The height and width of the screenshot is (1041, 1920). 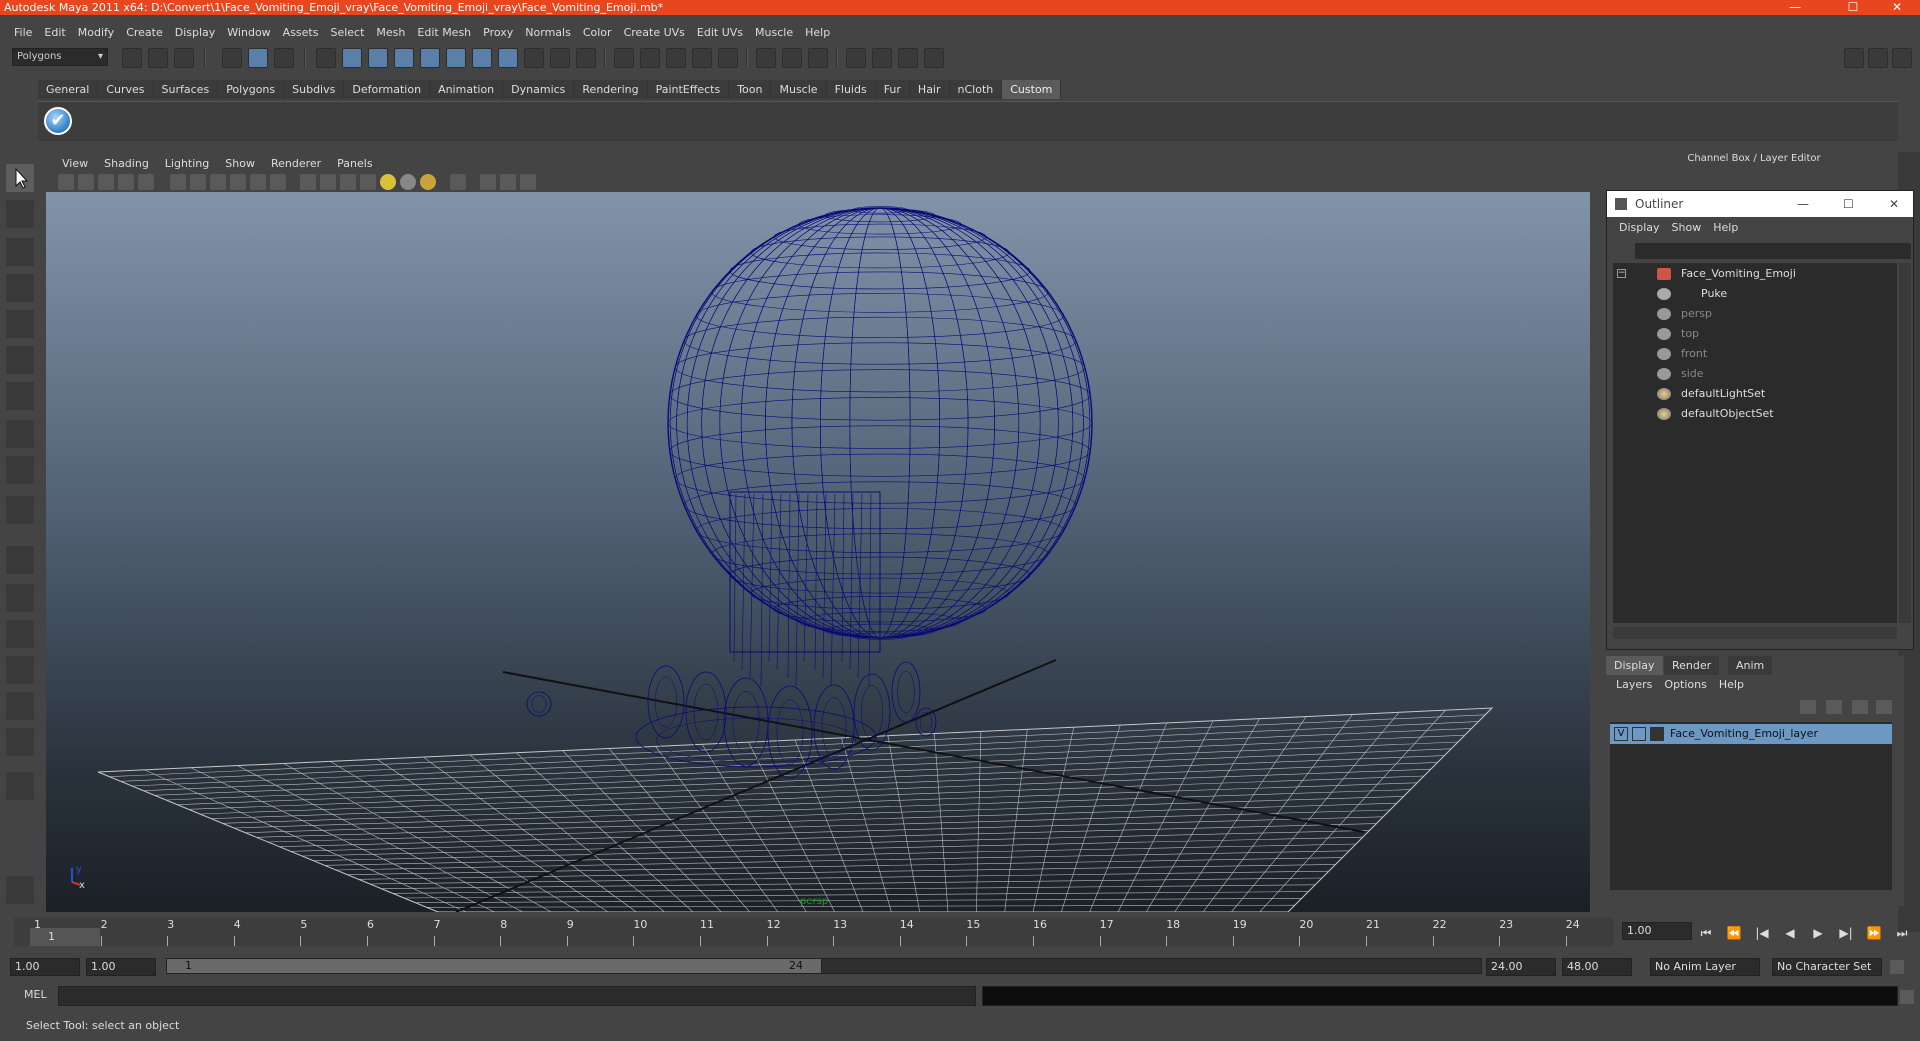 What do you see at coordinates (1692, 665) in the screenshot?
I see `layer-tab-render: Render` at bounding box center [1692, 665].